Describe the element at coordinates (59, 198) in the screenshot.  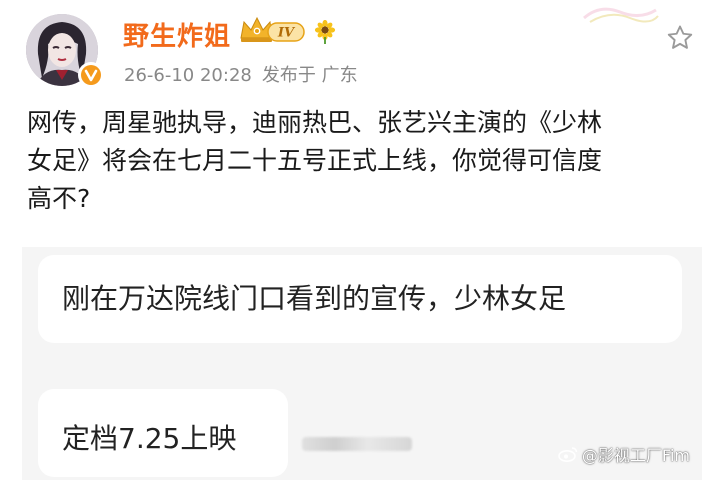
I see `post-text-line: 高不?` at that location.